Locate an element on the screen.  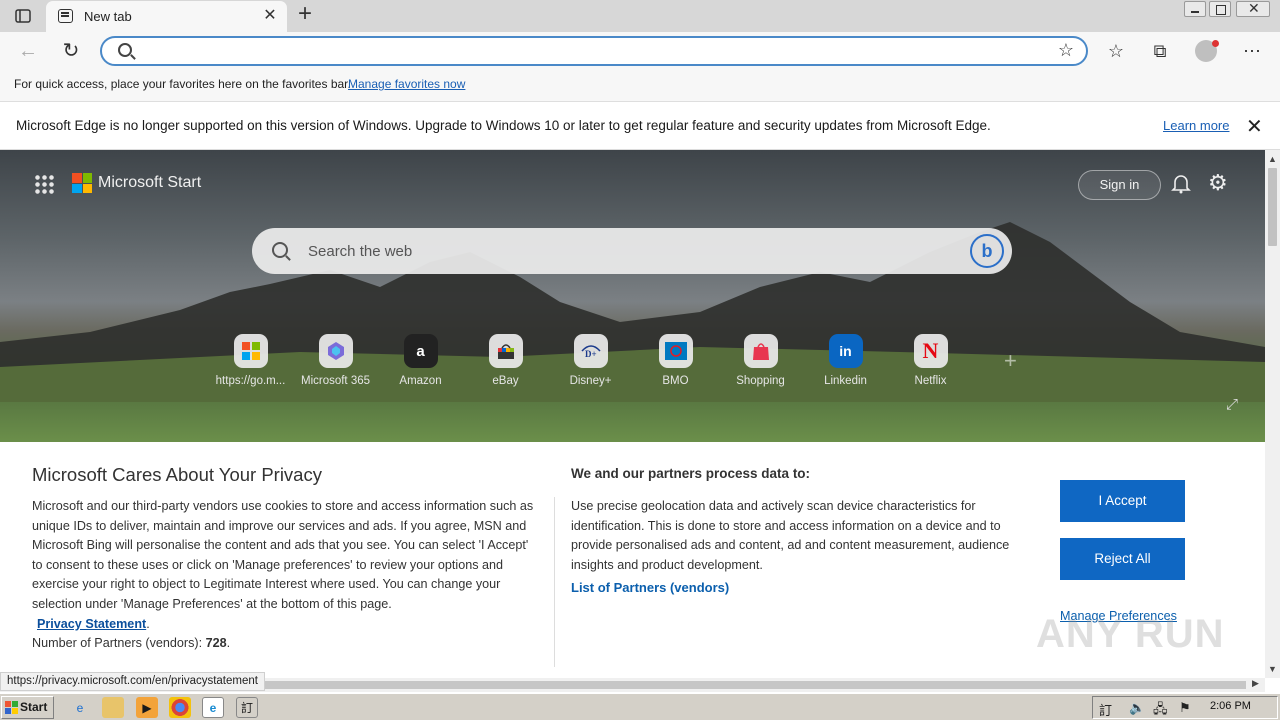
web-search-box: b is located at coordinates (632, 251).